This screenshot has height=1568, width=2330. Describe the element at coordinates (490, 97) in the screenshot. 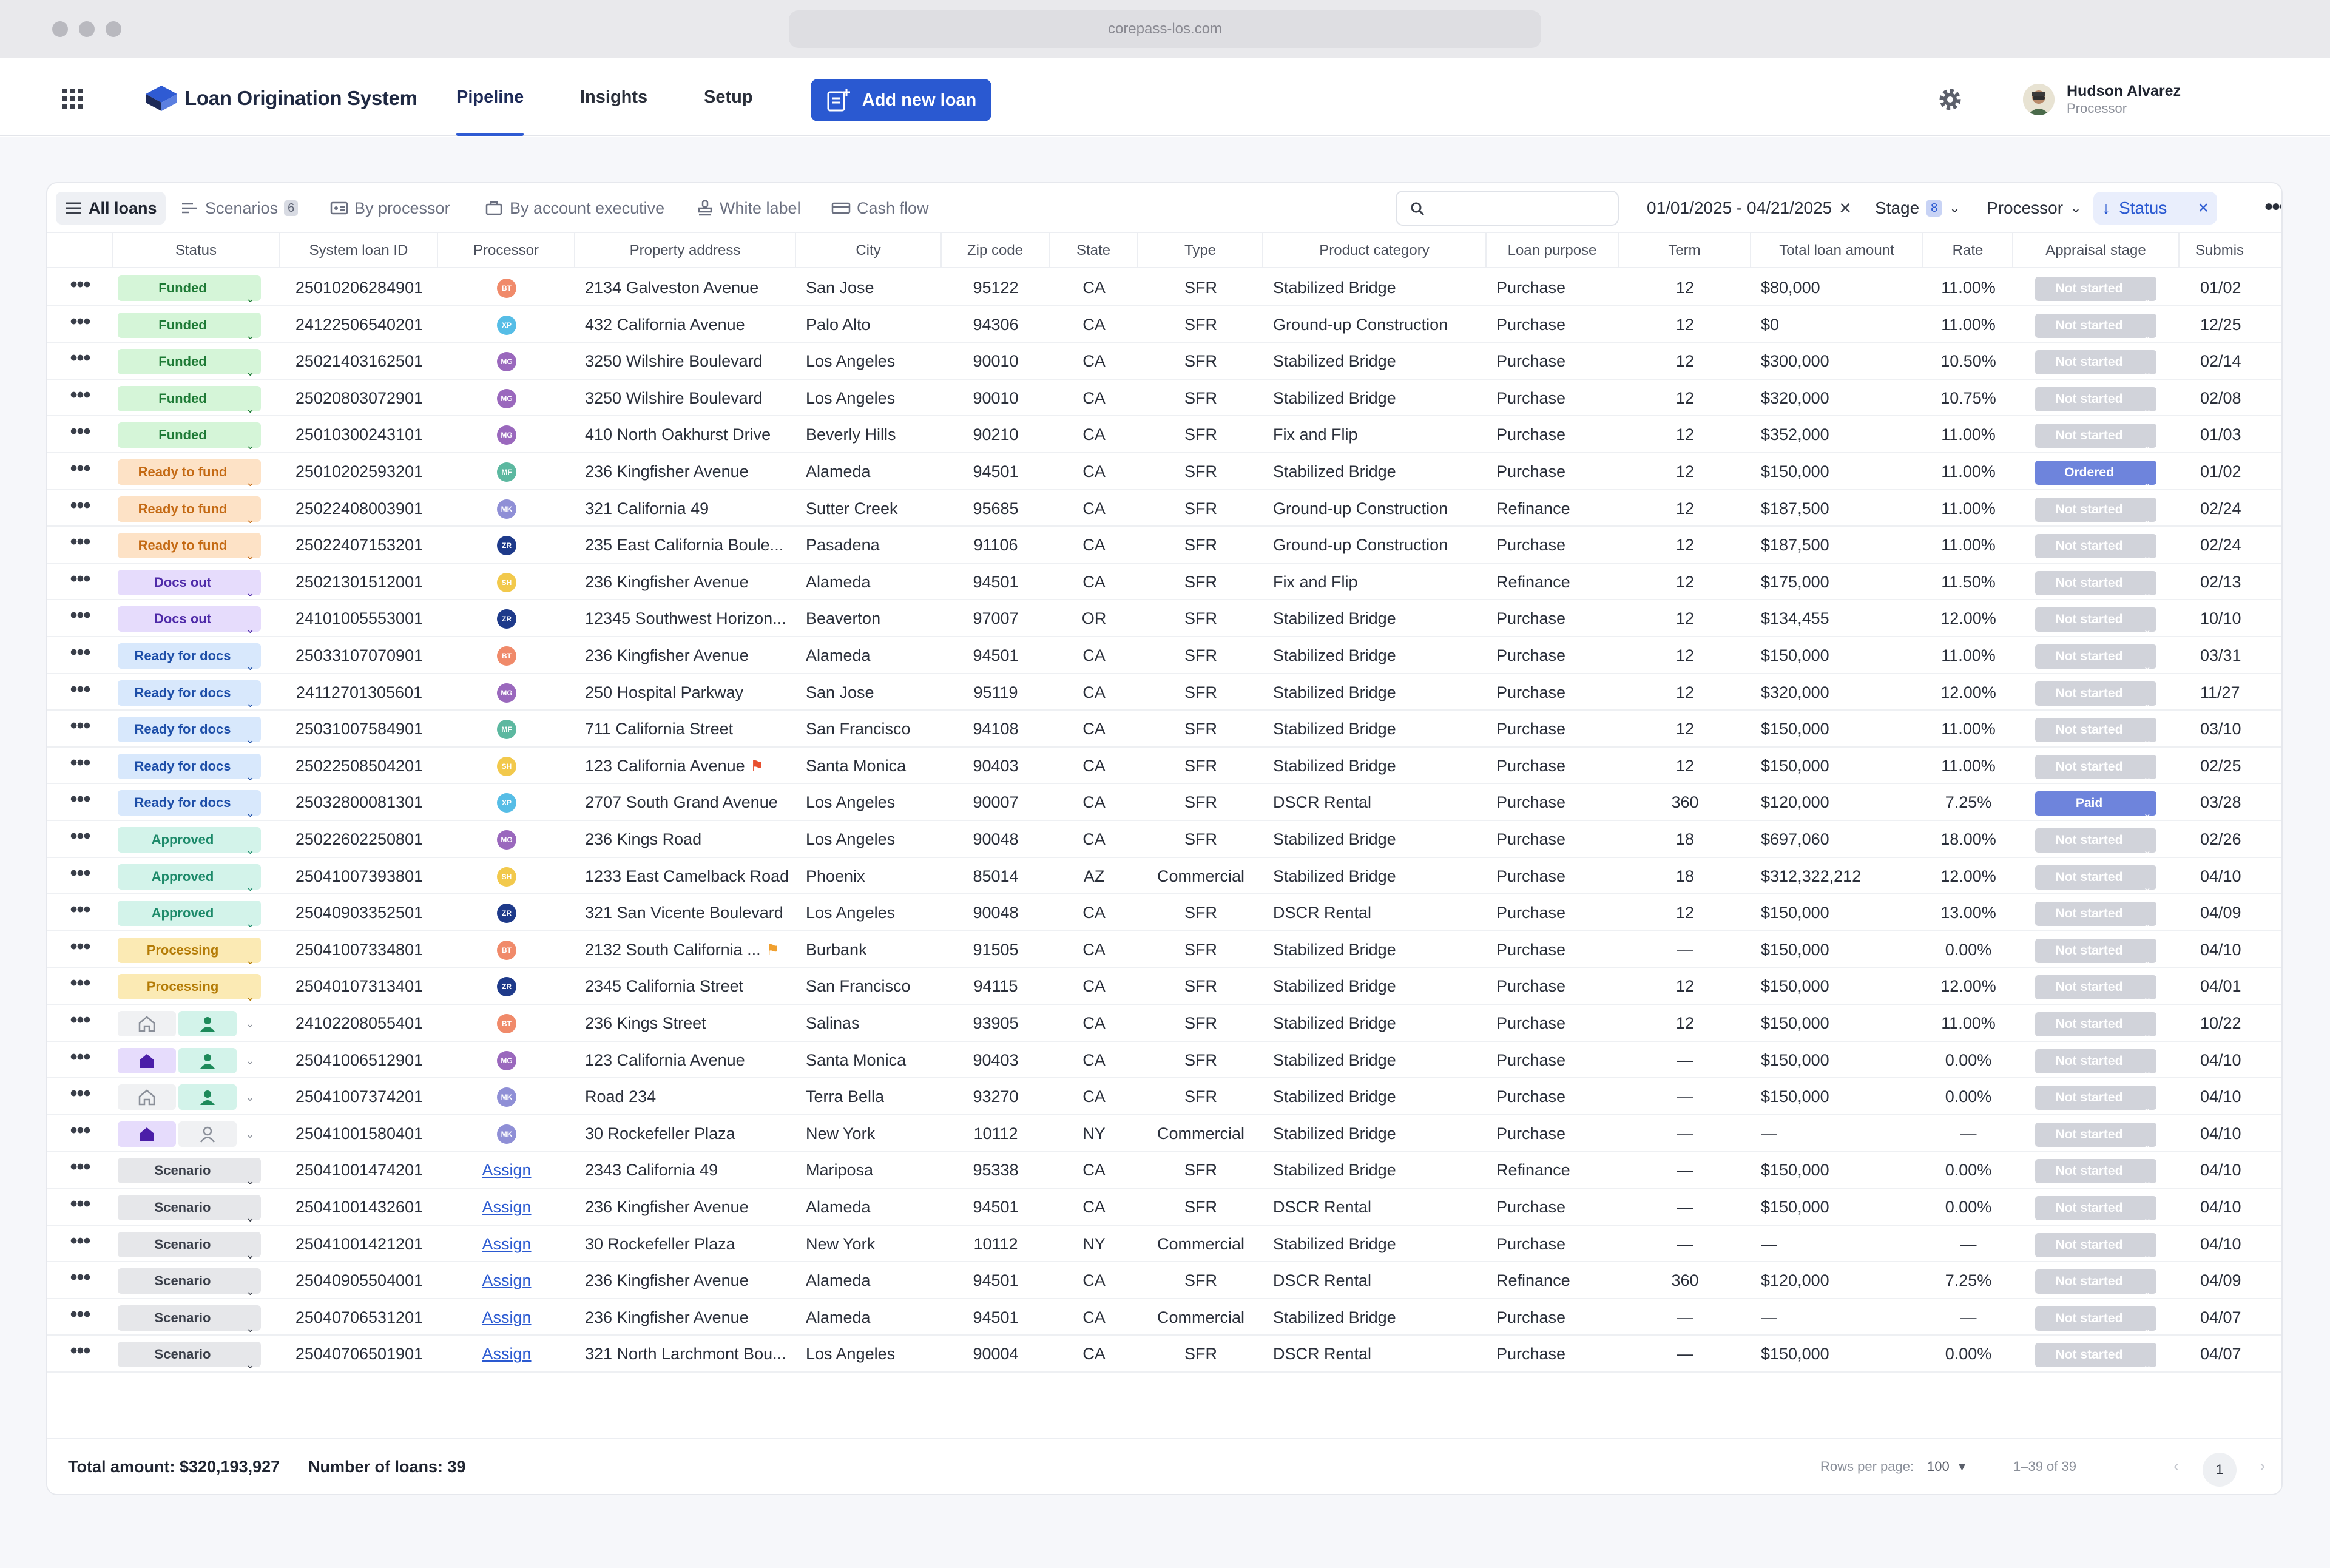

I see `nav-tab-pipeline: Pipeline` at that location.